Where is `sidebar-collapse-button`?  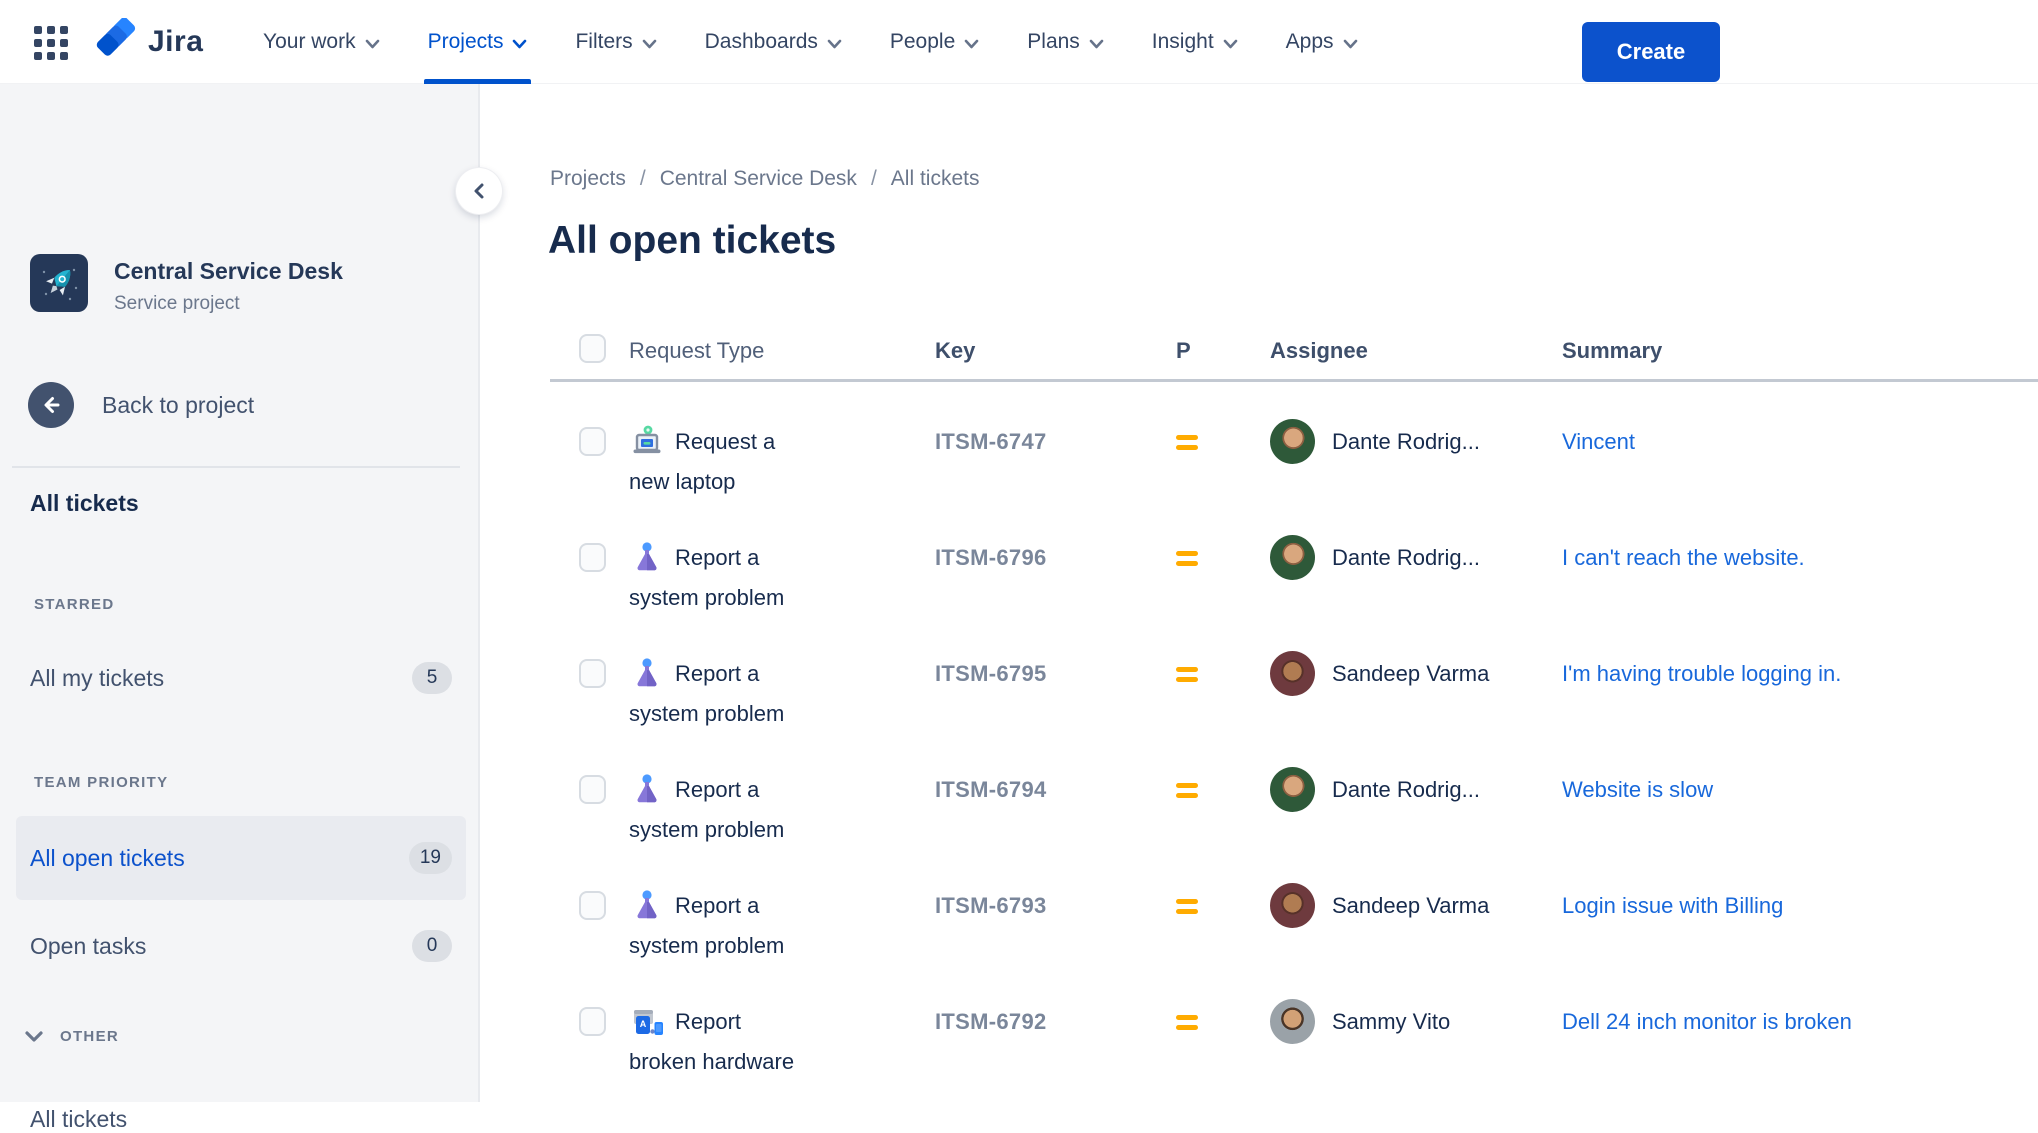
sidebar-collapse-button is located at coordinates (479, 191).